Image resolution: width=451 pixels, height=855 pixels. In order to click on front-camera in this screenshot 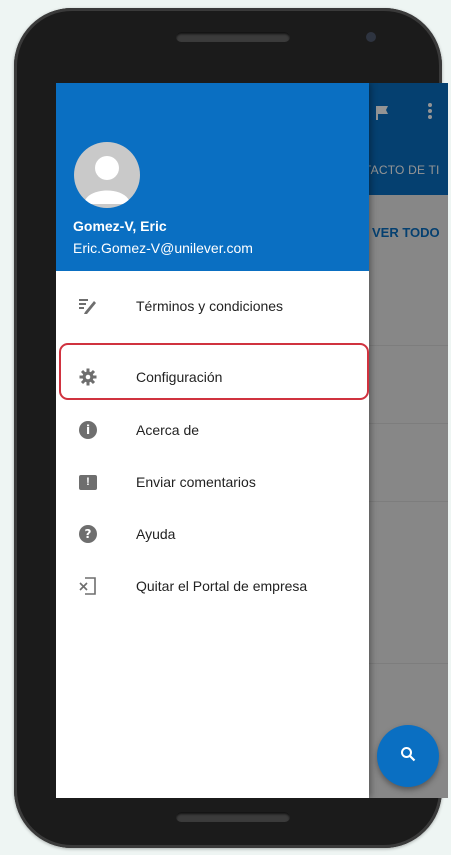, I will do `click(371, 37)`.